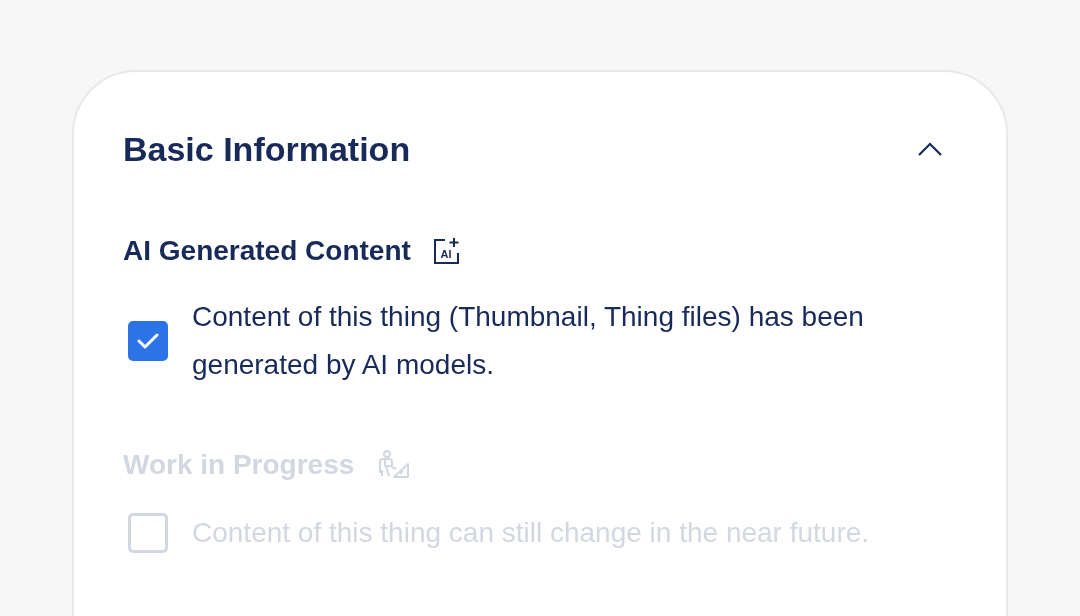  Describe the element at coordinates (267, 149) in the screenshot. I see `section-title: Basic Information` at that location.